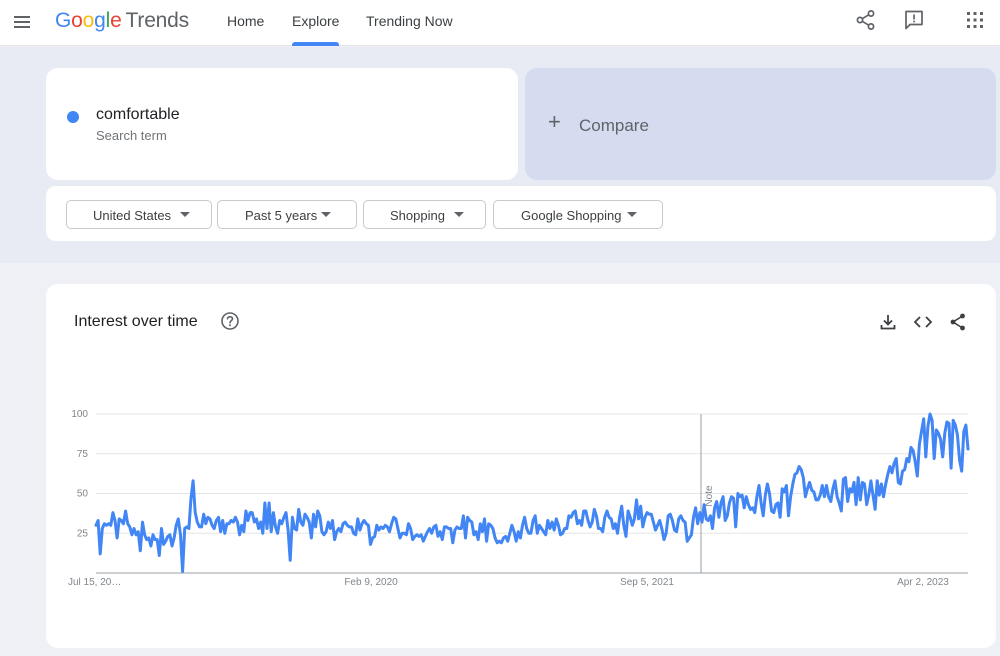 The width and height of the screenshot is (1000, 656). I want to click on search-term-name: comfortable, so click(138, 115).